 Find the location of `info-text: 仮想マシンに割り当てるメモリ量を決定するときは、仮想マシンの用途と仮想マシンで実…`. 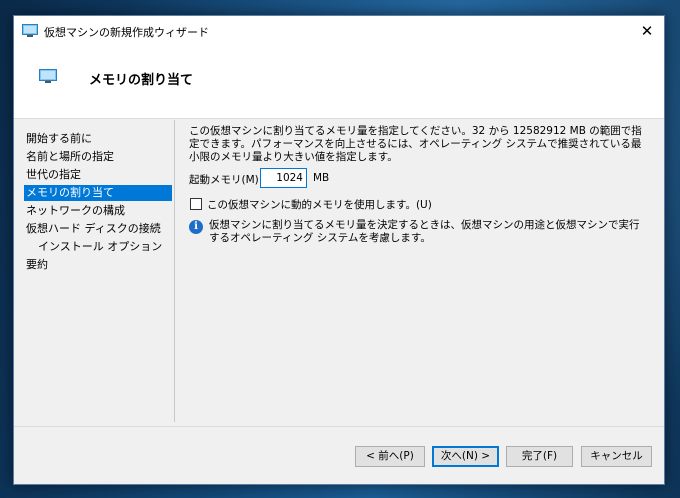

info-text: 仮想マシンに割り当てるメモリ量を決定するときは、仮想マシンの用途と仮想マシンで実… is located at coordinates (424, 231).